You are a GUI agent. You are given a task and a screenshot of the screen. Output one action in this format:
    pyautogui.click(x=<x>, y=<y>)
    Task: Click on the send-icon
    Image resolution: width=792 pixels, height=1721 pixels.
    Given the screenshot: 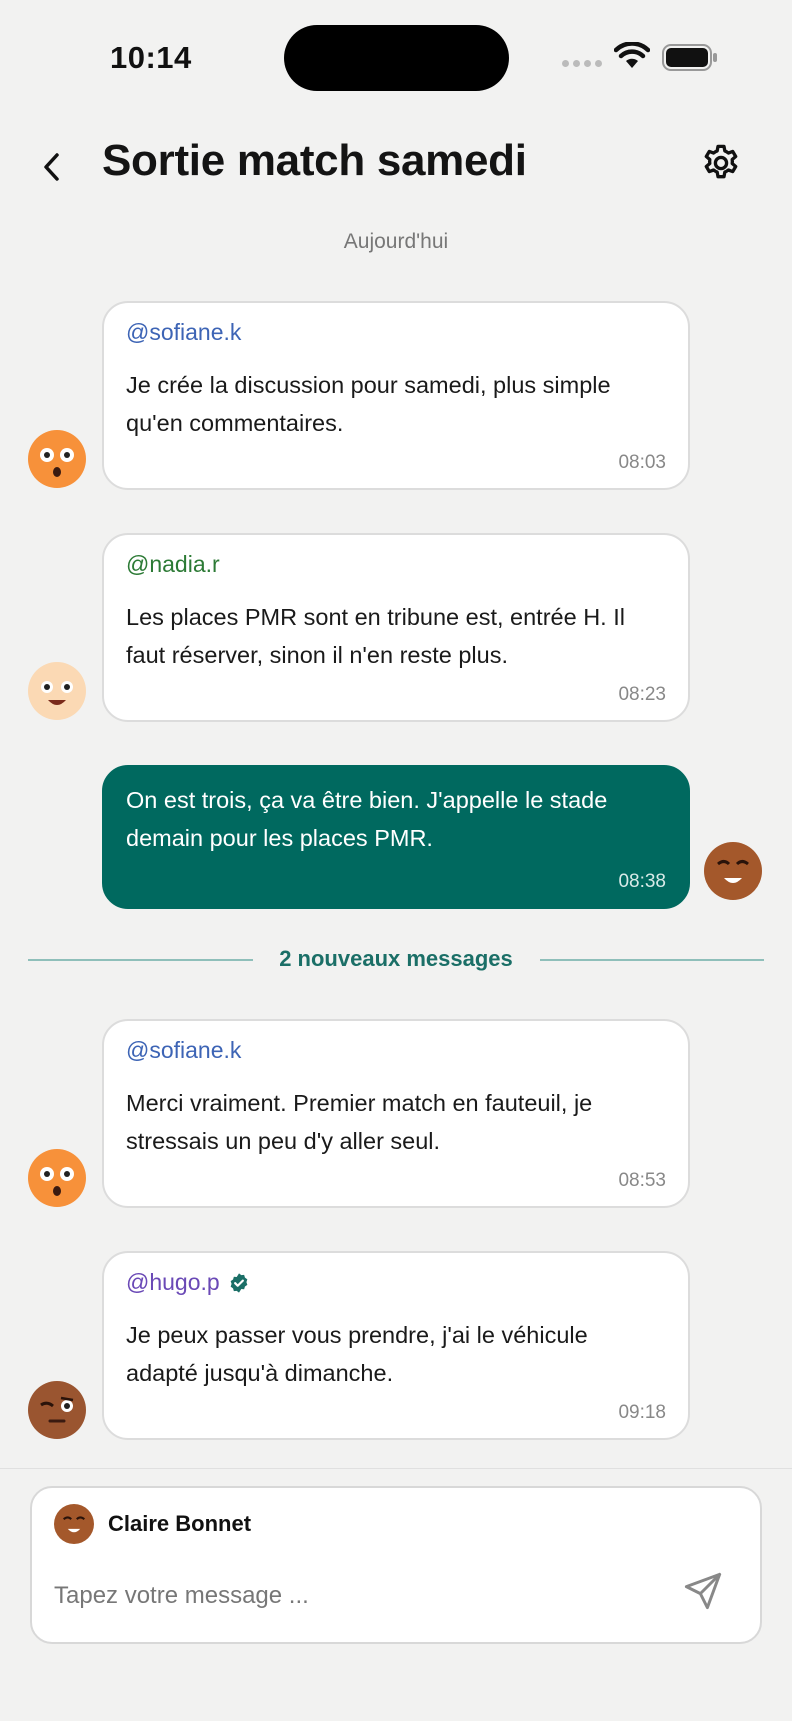 What is the action you would take?
    pyautogui.click(x=703, y=1591)
    